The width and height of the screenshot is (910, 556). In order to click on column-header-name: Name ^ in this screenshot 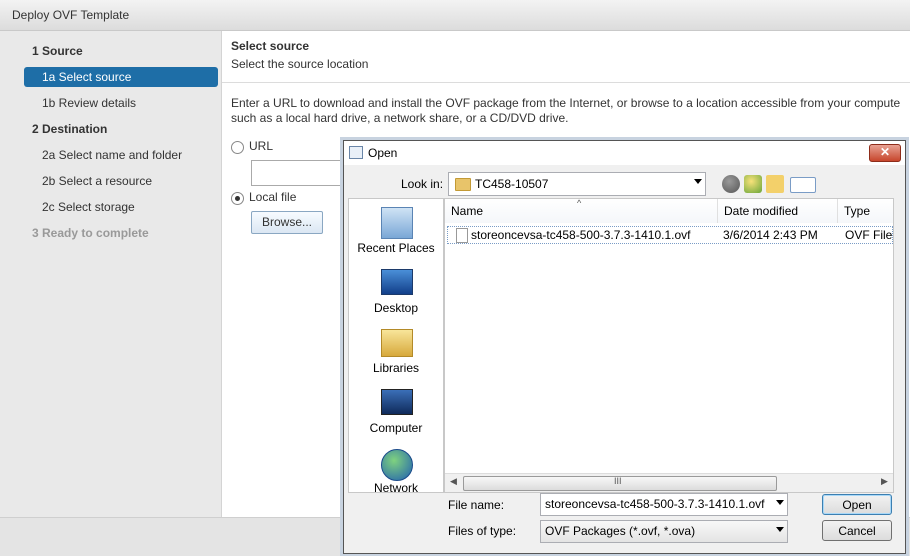, I will do `click(581, 211)`.